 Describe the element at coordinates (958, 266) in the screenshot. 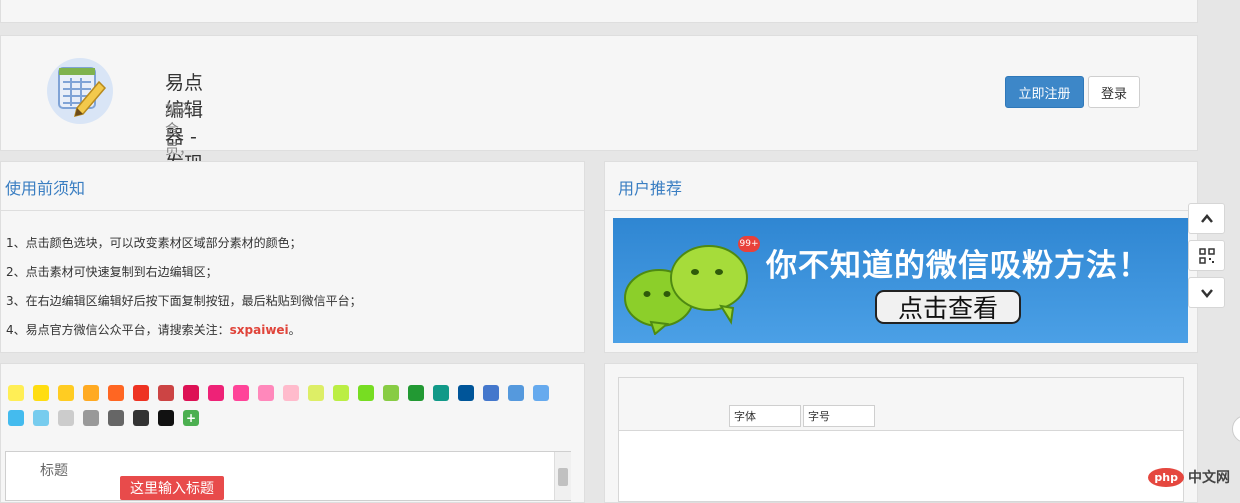

I see `banner-headline: 你不知道的微信吸粉方法！` at that location.